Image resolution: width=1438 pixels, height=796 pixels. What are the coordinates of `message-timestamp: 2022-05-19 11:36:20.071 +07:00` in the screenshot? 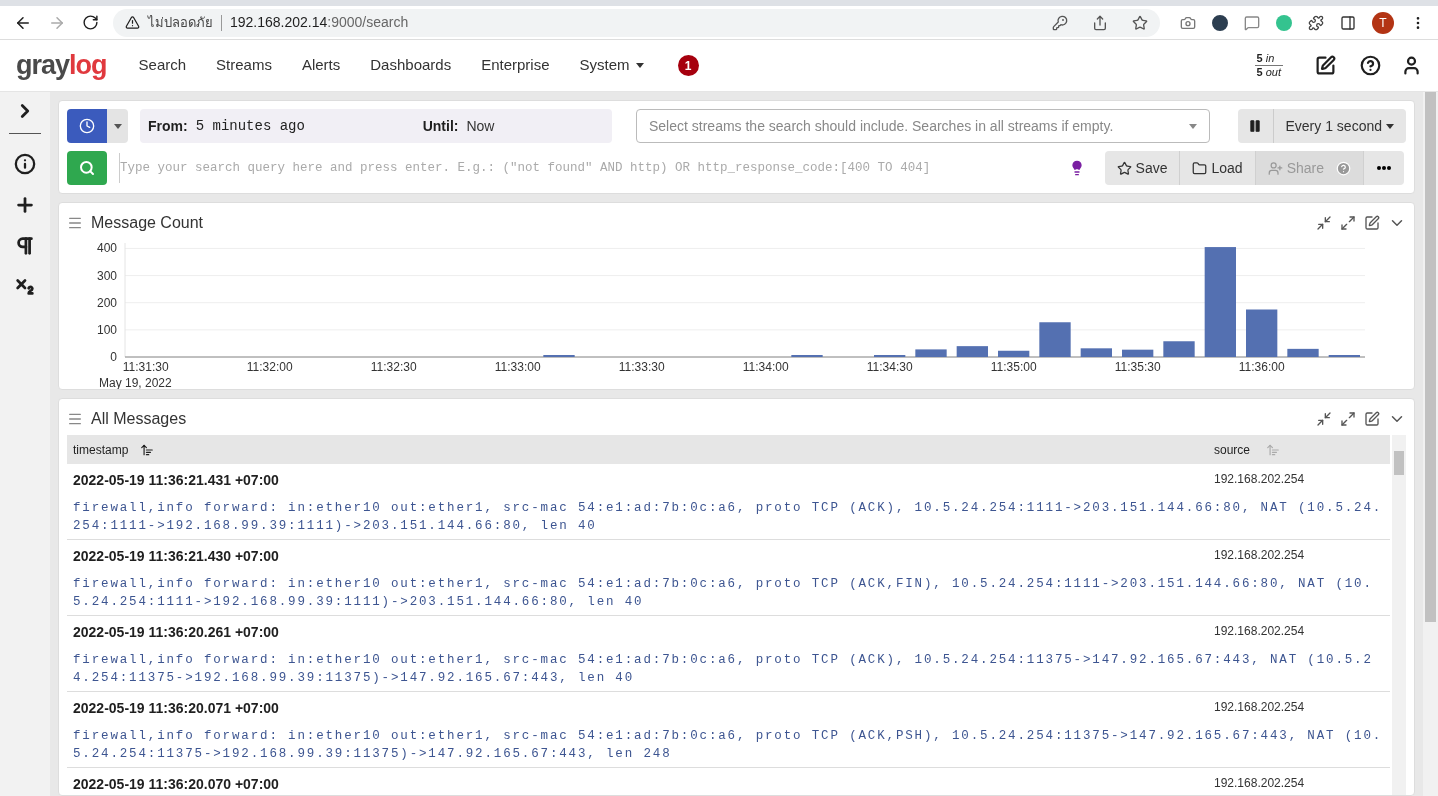 It's located at (643, 708).